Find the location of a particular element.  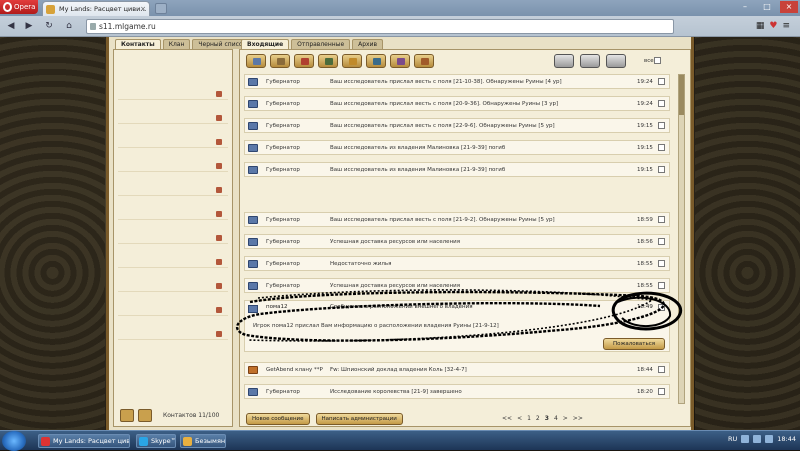

network-icon is located at coordinates (745, 439).